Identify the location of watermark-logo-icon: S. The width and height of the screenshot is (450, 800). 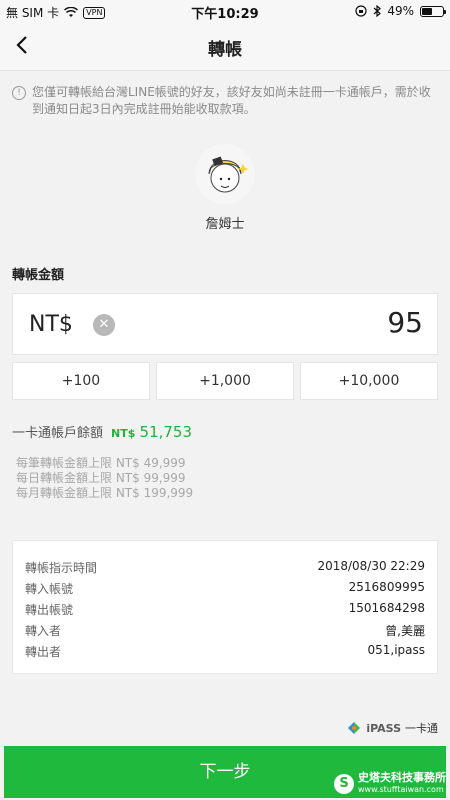
(344, 784).